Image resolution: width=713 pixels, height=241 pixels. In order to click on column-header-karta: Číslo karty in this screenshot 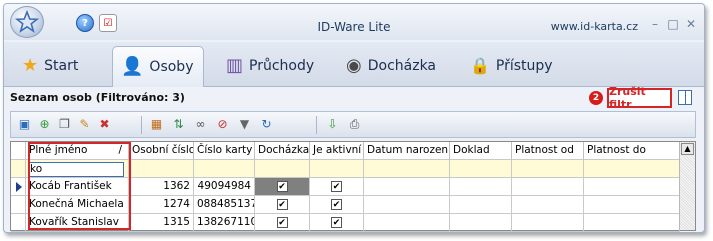, I will do `click(224, 151)`.